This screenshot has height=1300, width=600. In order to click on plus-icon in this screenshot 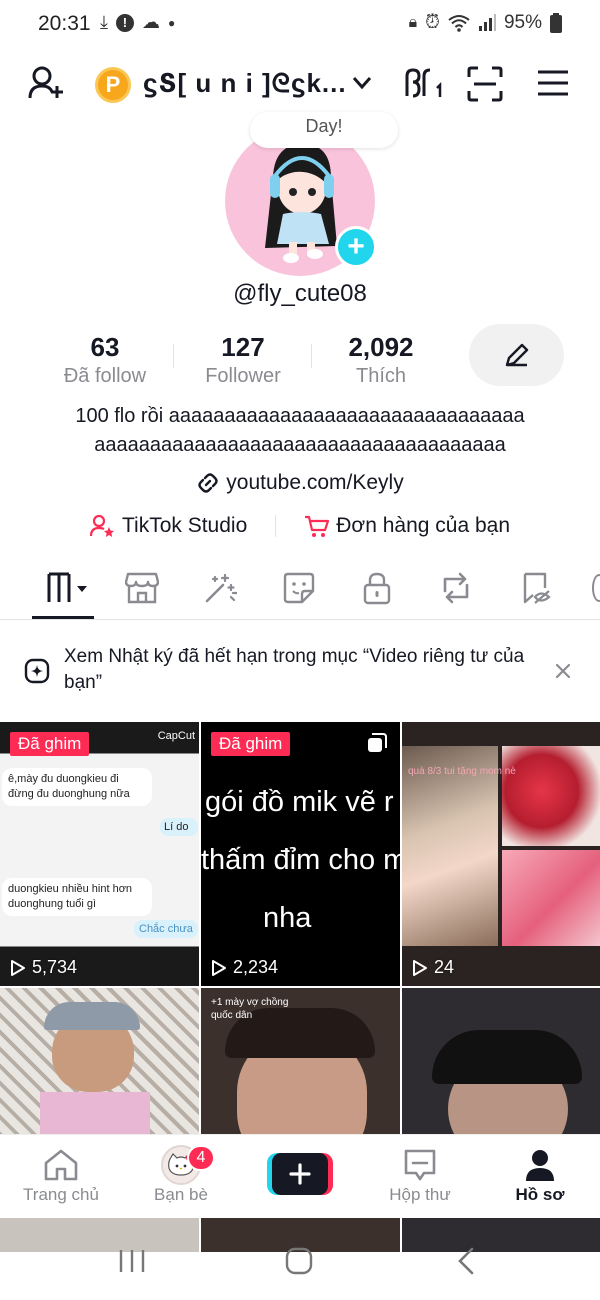, I will do `click(300, 1174)`.